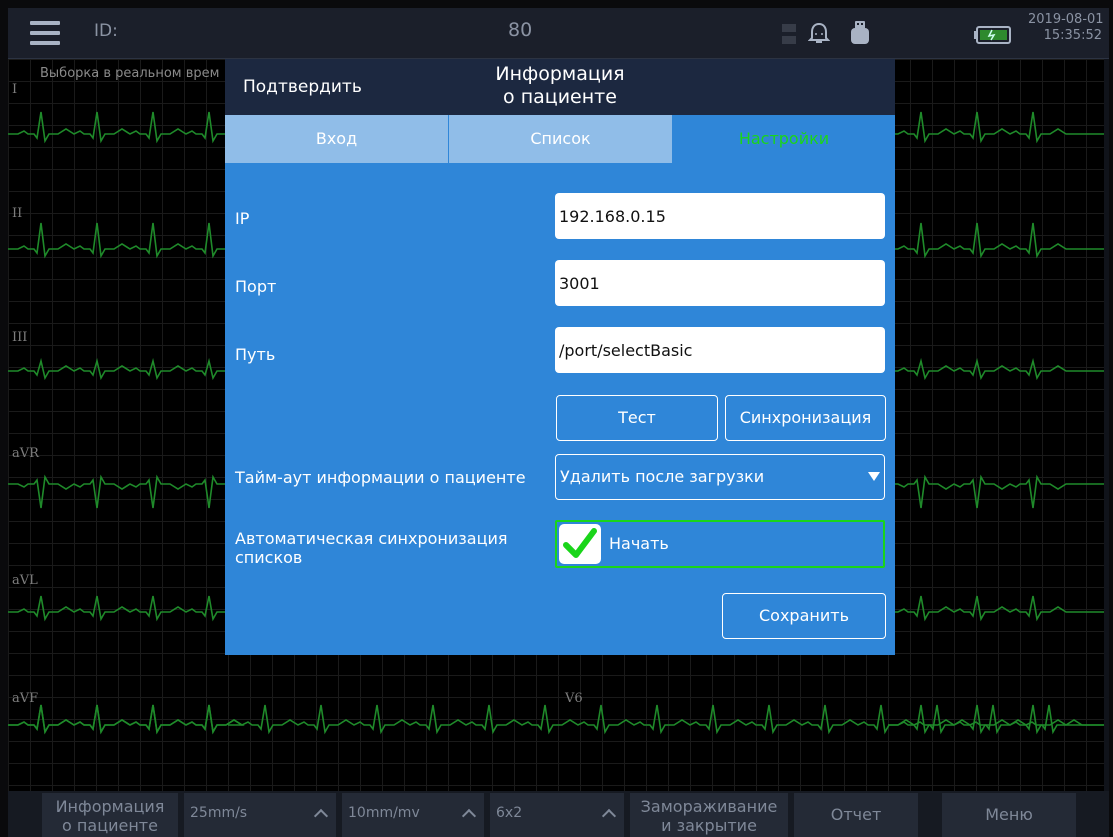 The image size is (1113, 837). I want to click on timeout-label: Тайм-аут информации о пациенте, so click(380, 477).